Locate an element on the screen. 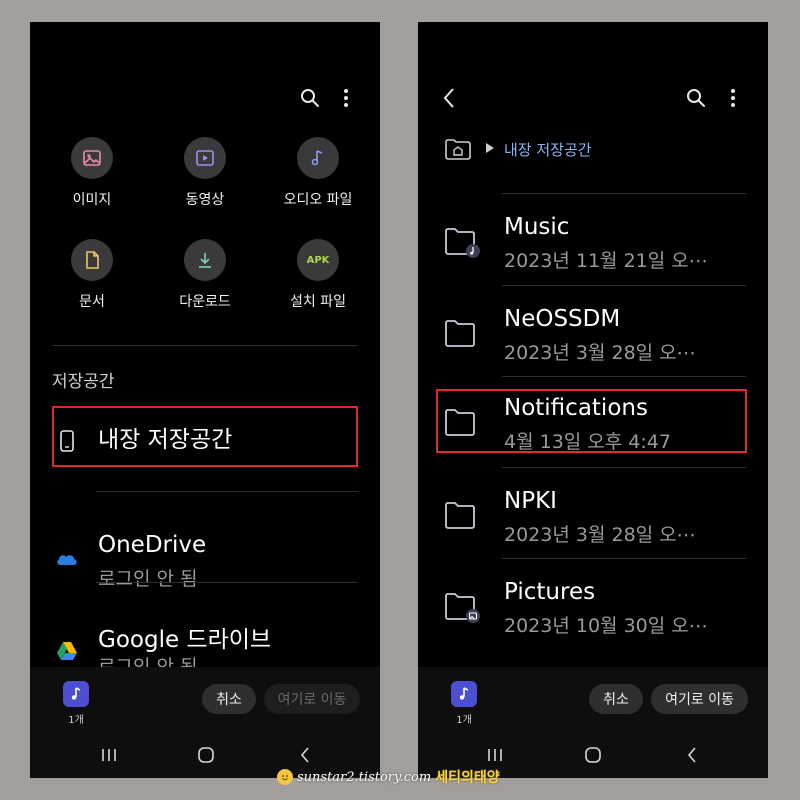  breadcrumb-separator-icon is located at coordinates (490, 148).